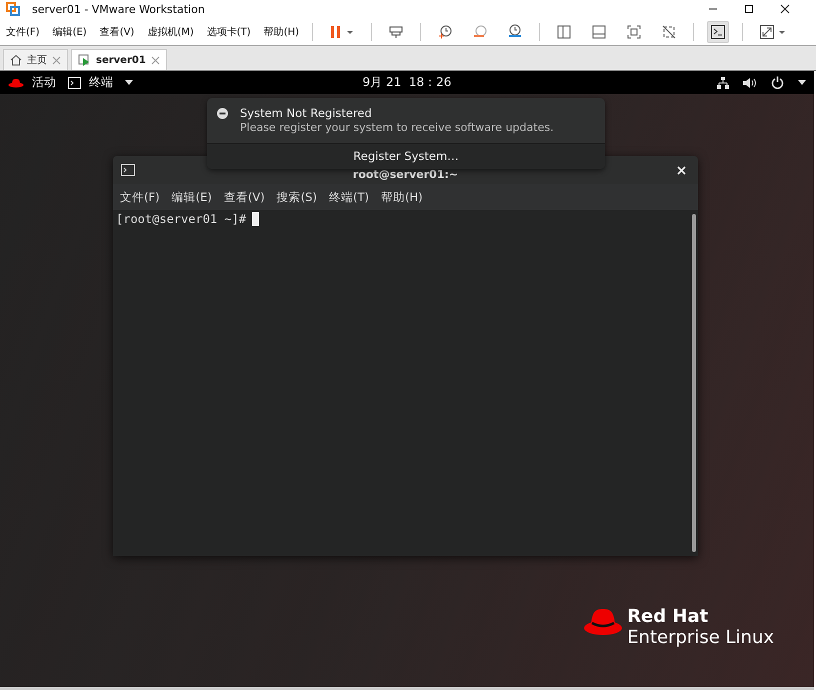 The height and width of the screenshot is (690, 816). I want to click on crossed-frame-icon, so click(669, 32).